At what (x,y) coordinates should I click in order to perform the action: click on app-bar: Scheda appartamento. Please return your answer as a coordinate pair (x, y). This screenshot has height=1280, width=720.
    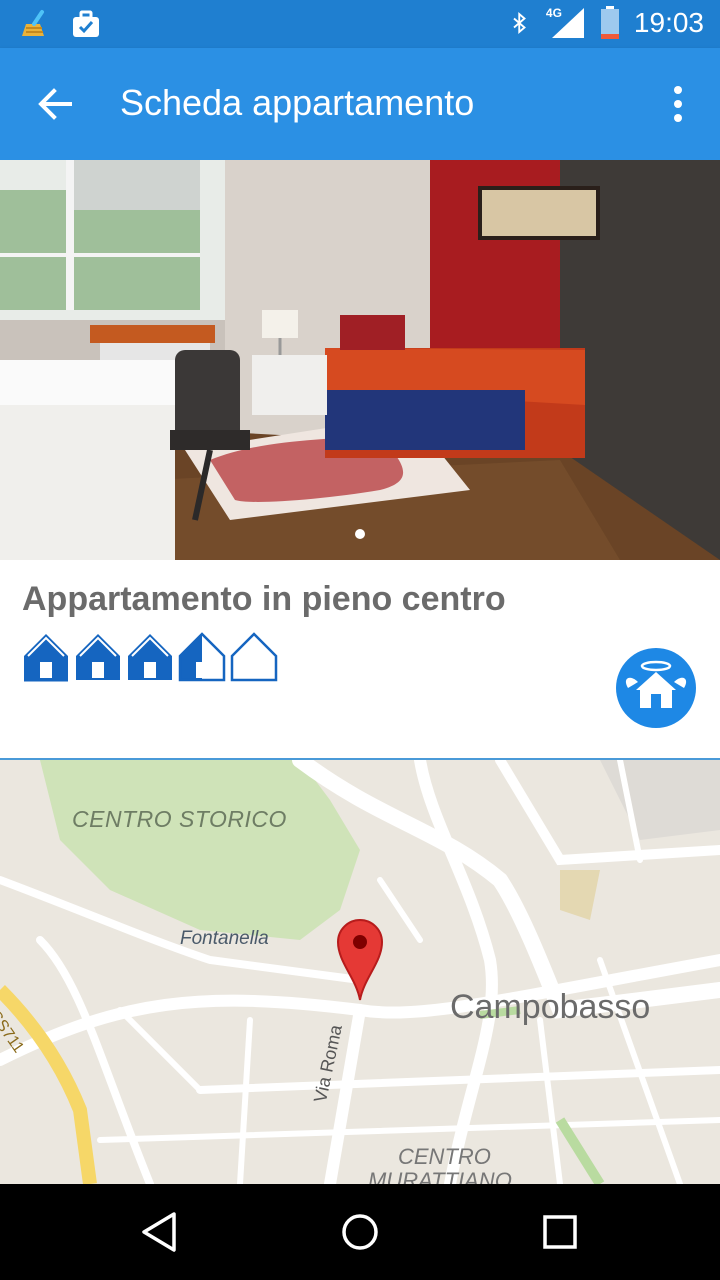
    Looking at the image, I should click on (360, 104).